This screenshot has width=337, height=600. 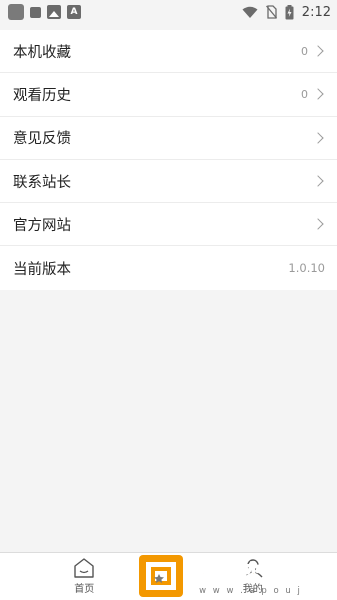 What do you see at coordinates (161, 576) in the screenshot?
I see `watermark-logo` at bounding box center [161, 576].